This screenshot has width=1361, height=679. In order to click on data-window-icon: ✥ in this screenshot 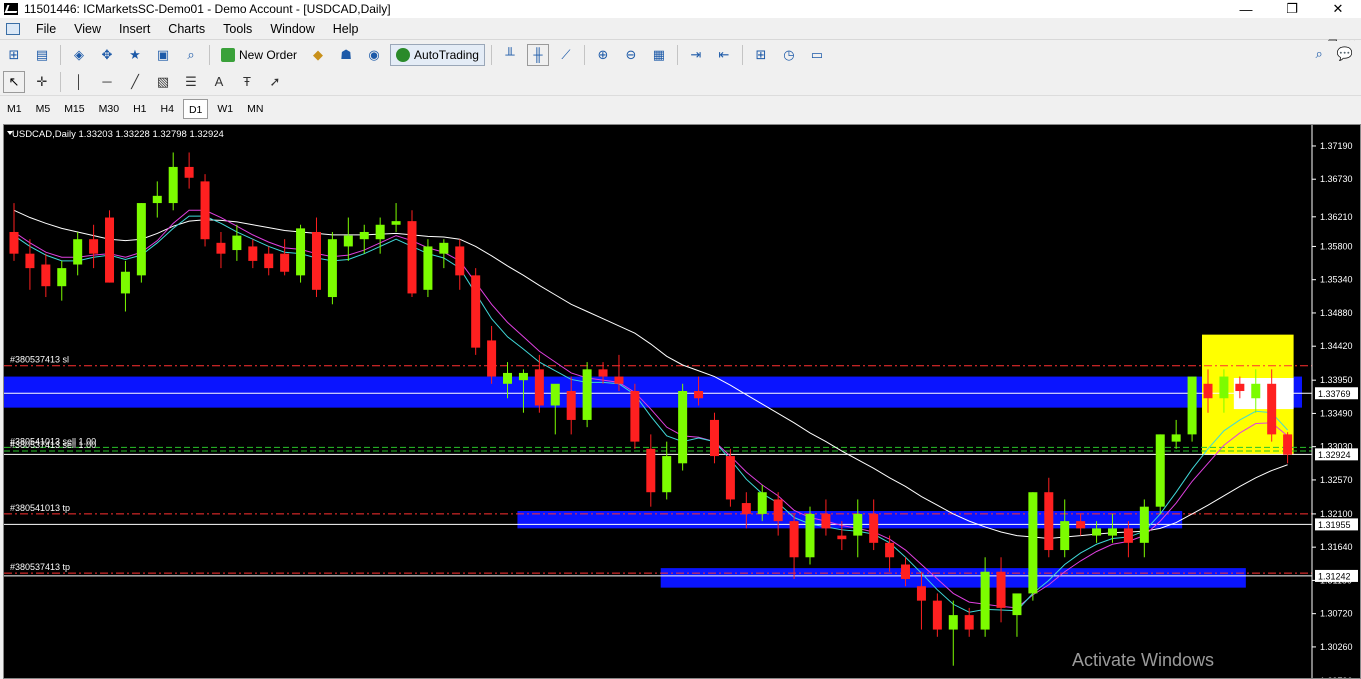, I will do `click(107, 55)`.